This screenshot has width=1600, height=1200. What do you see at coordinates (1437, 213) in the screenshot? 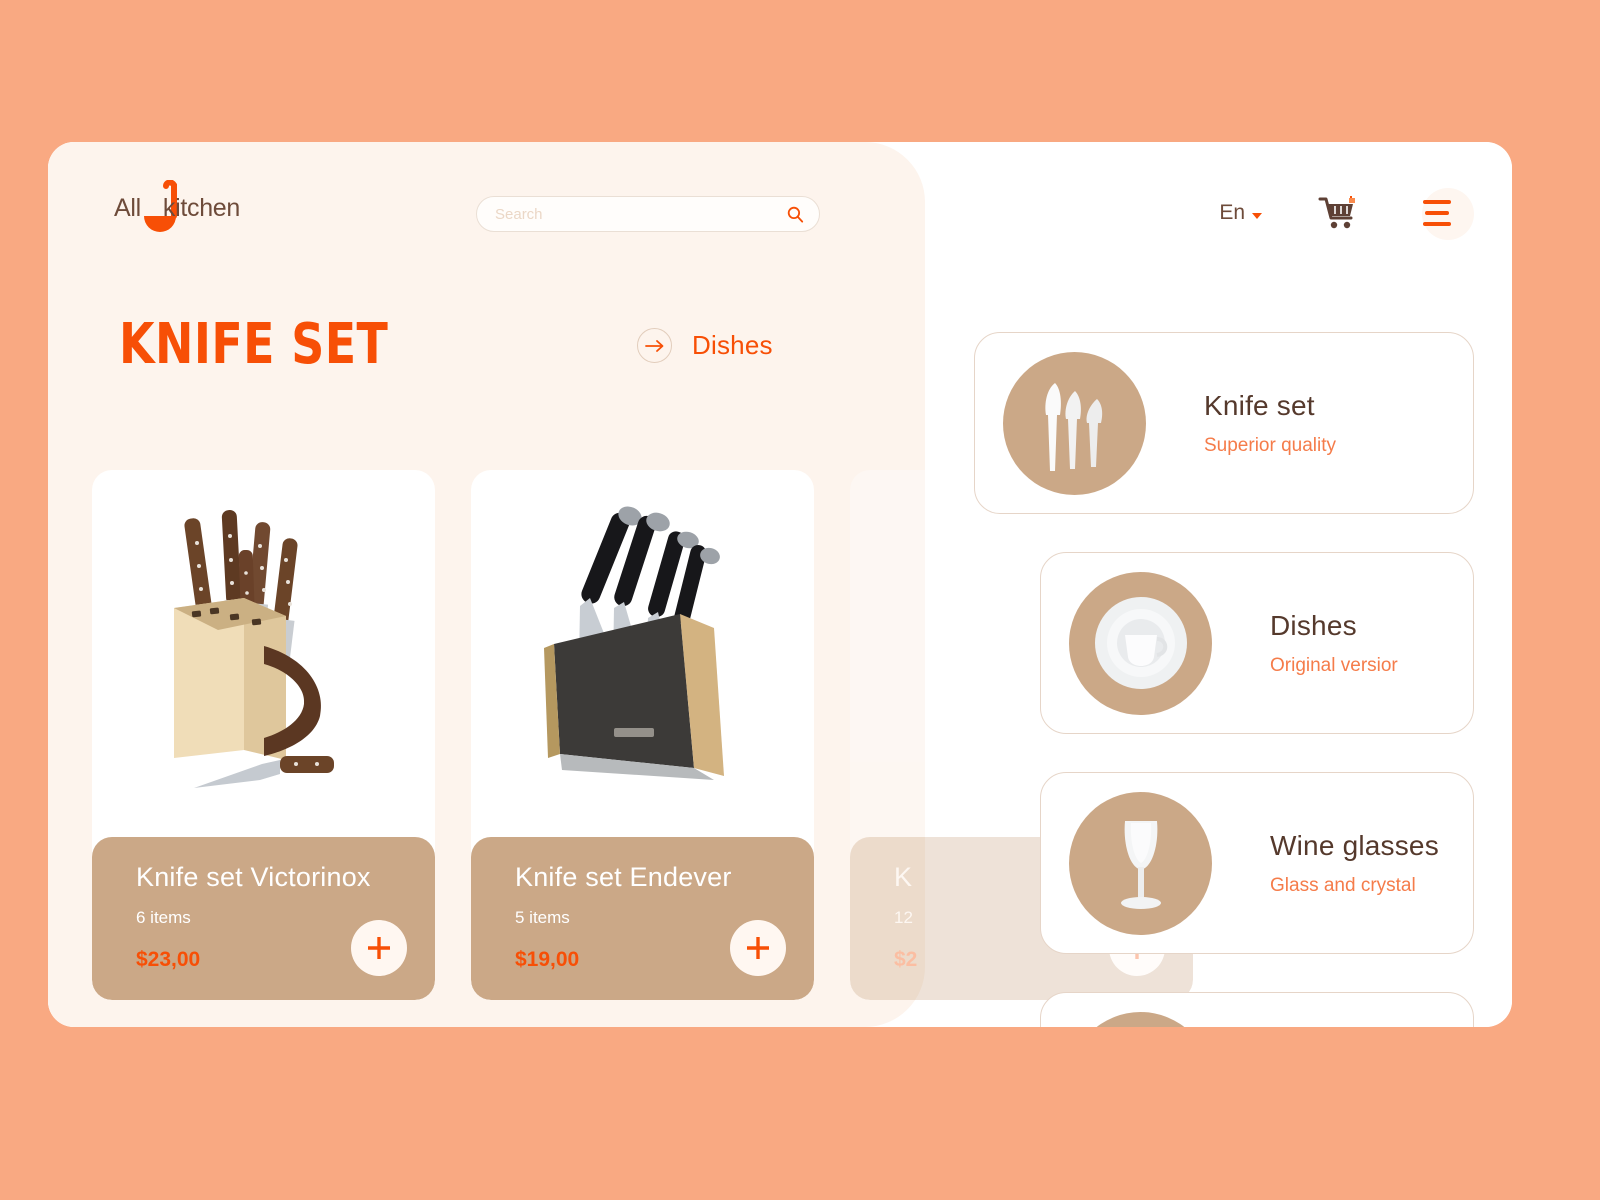
I see `hamburger-bar-middle` at bounding box center [1437, 213].